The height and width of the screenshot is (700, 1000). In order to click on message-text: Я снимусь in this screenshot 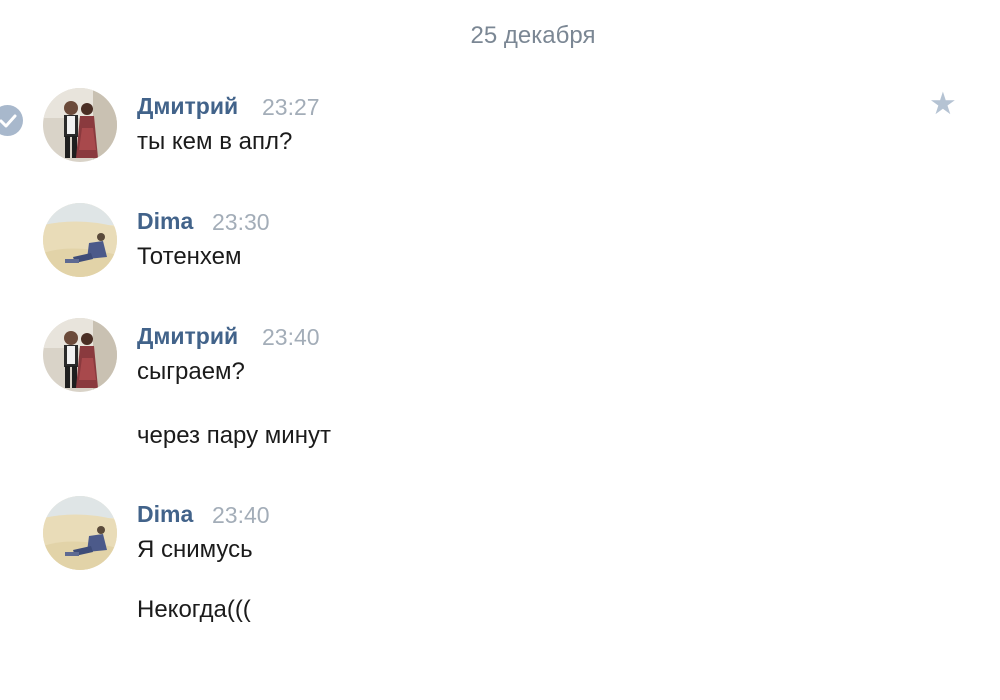, I will do `click(195, 549)`.